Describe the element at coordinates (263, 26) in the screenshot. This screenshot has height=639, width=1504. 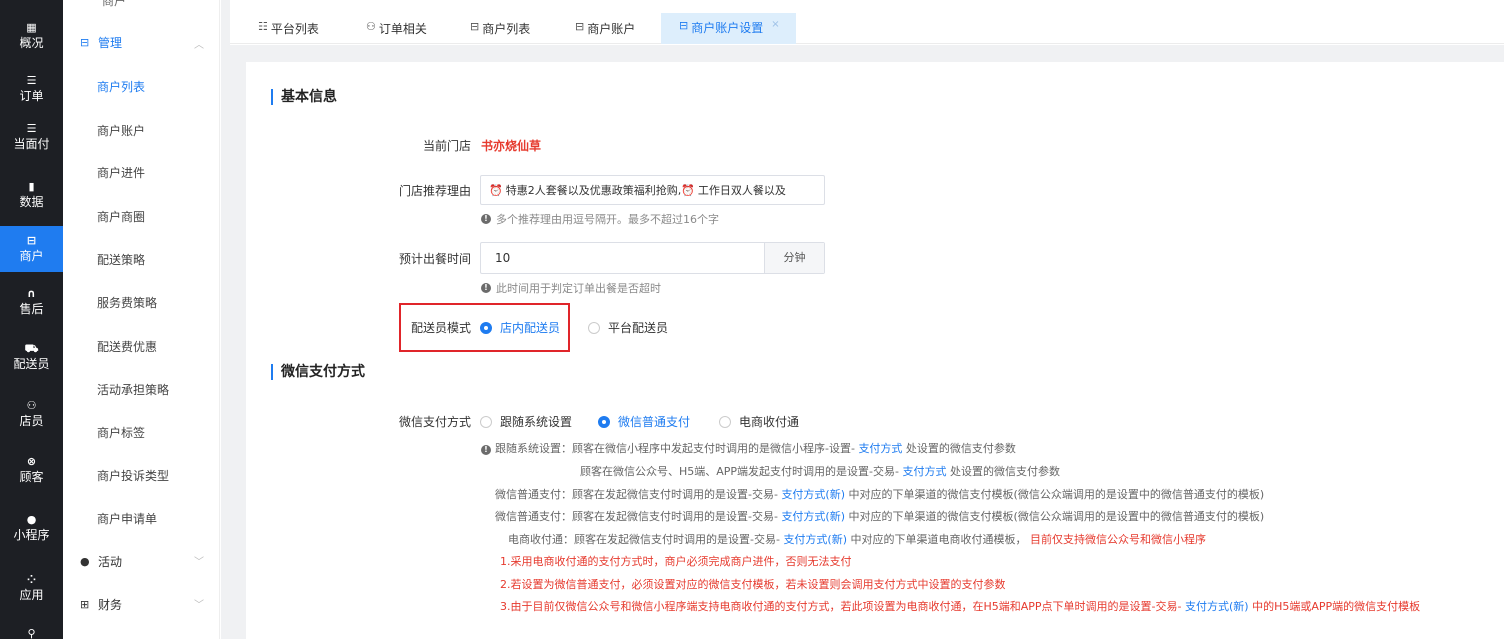
I see `list-icon: ☷` at that location.